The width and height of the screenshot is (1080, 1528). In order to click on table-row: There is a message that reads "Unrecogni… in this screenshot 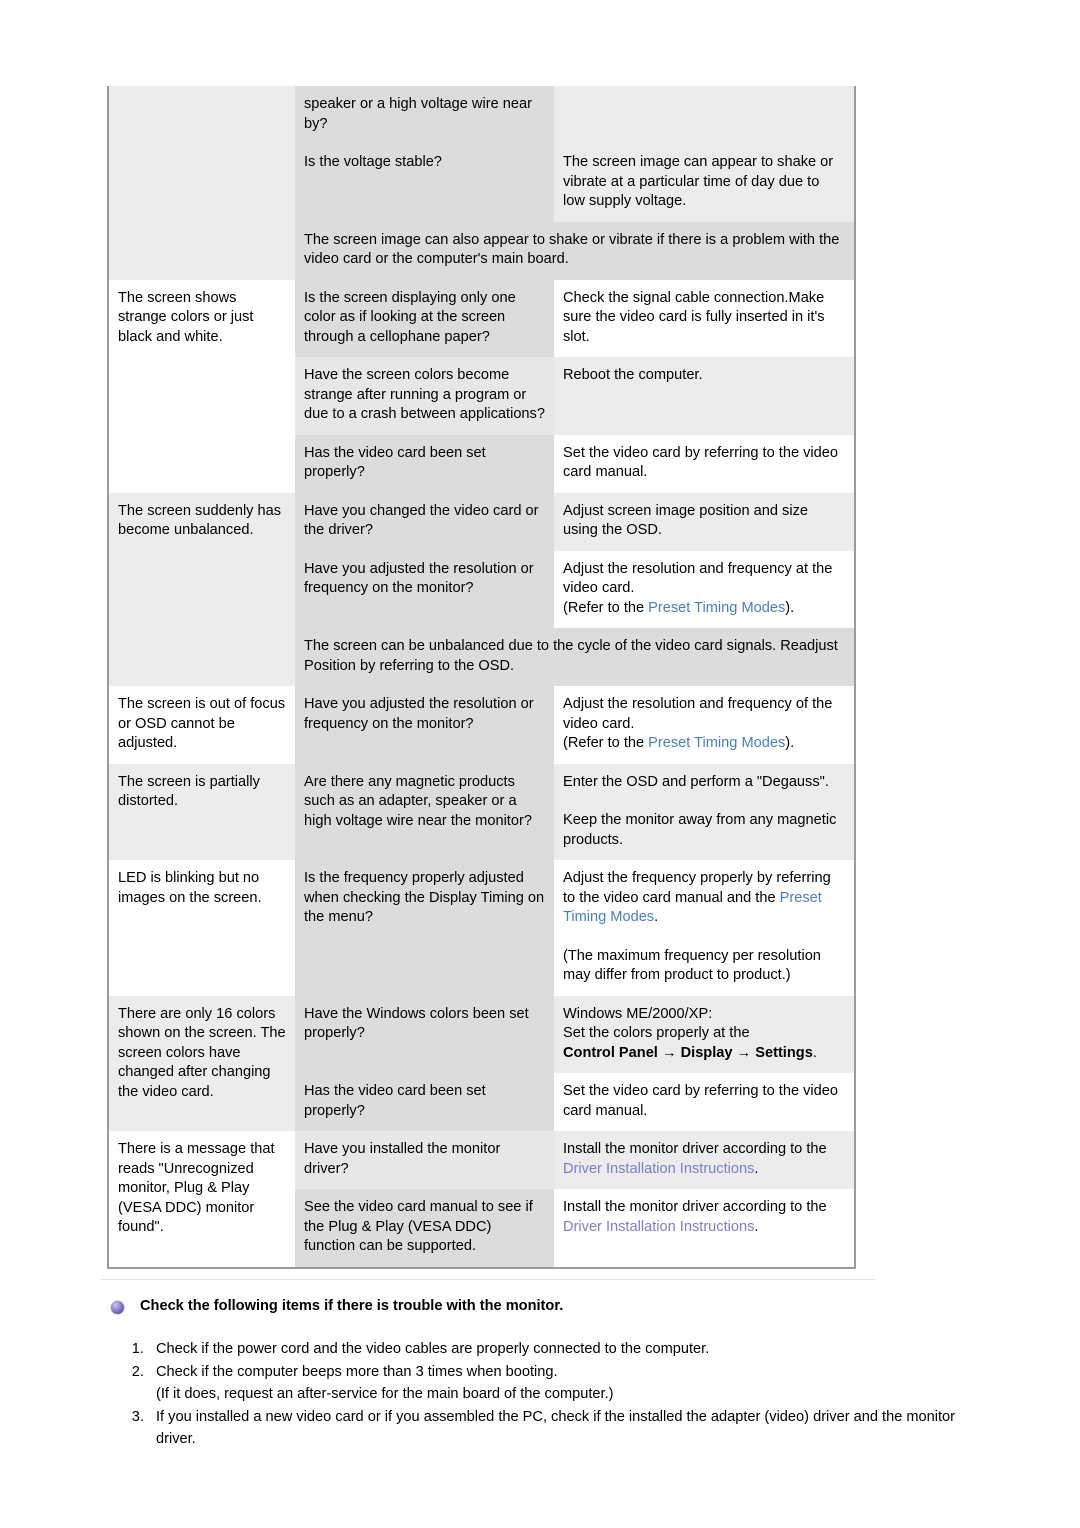, I will do `click(481, 1199)`.